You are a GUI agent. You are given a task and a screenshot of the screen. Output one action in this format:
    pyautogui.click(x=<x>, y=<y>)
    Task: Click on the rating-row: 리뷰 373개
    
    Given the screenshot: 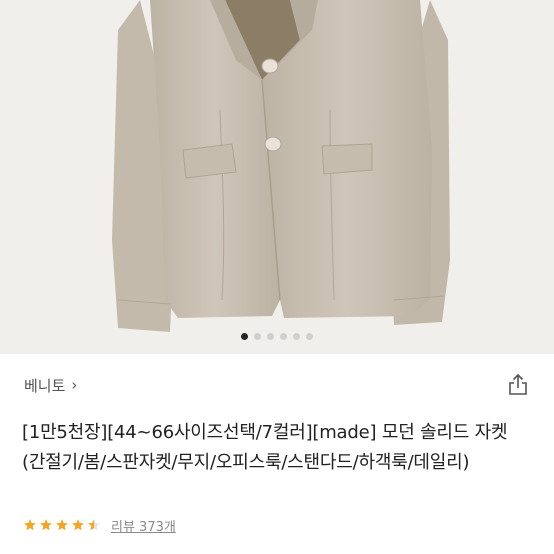 What is the action you would take?
    pyautogui.click(x=99, y=525)
    